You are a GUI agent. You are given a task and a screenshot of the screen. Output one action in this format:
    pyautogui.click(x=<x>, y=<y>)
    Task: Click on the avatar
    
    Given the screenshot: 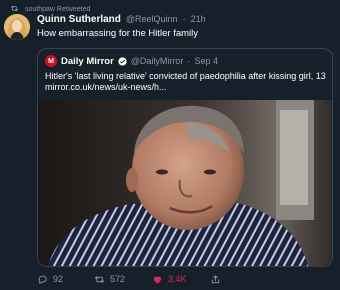 What is the action you would take?
    pyautogui.click(x=17, y=27)
    